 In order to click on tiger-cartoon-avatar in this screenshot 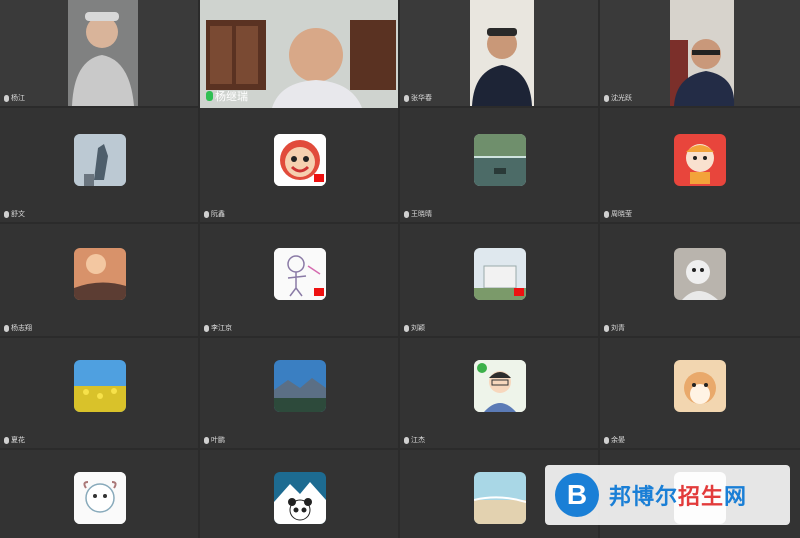, I will do `click(700, 160)`.